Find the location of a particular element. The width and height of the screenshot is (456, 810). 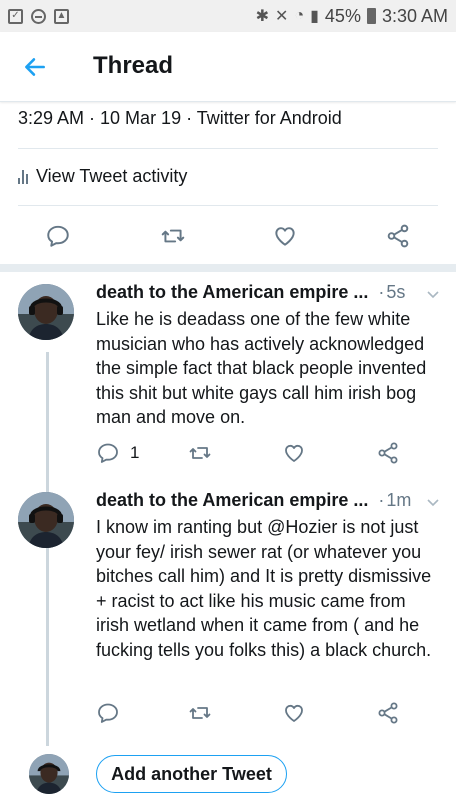

do-not-disturb-icon is located at coordinates (38, 16).